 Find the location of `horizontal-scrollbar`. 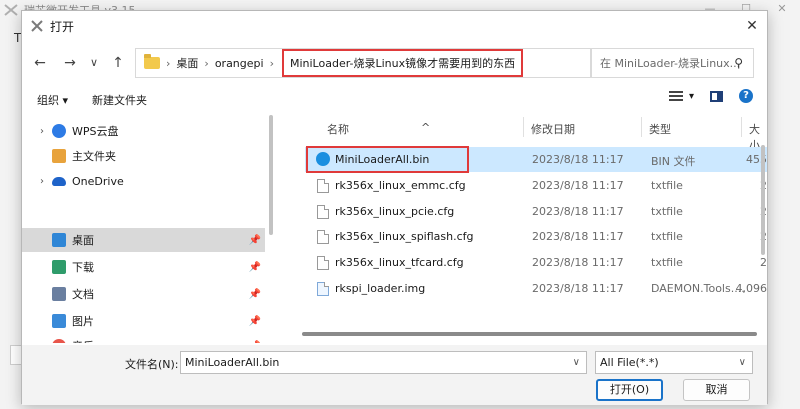

horizontal-scrollbar is located at coordinates (529, 334).